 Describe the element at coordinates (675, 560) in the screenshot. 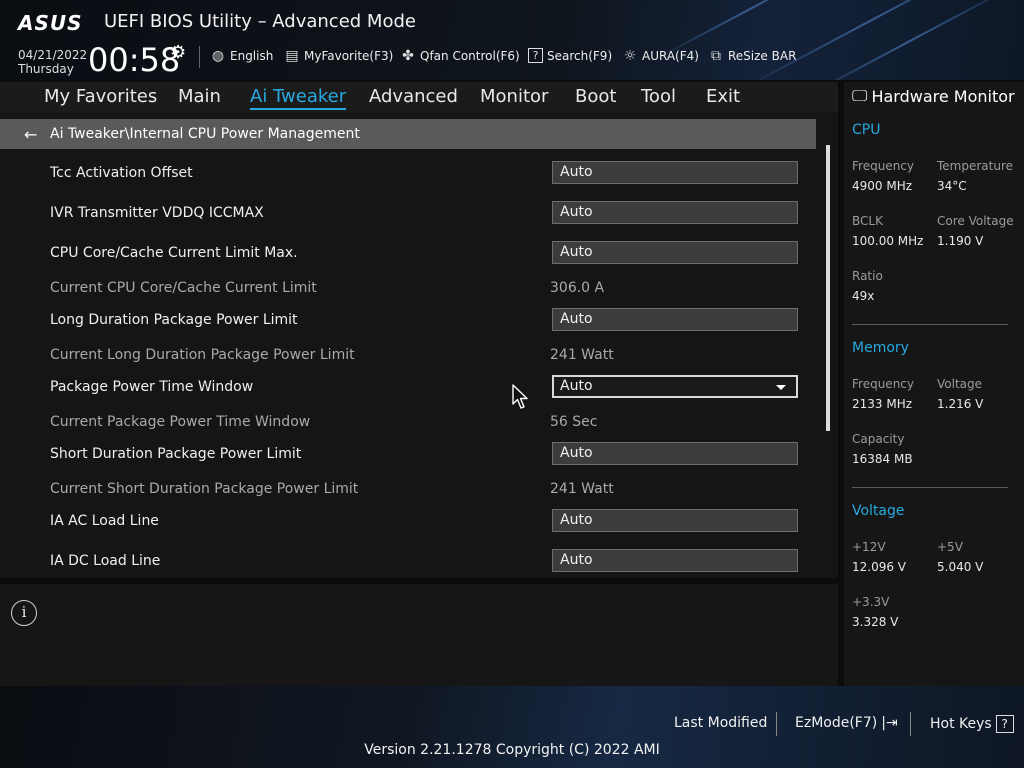

I see `ia-dc-load-line-field: Auto` at that location.